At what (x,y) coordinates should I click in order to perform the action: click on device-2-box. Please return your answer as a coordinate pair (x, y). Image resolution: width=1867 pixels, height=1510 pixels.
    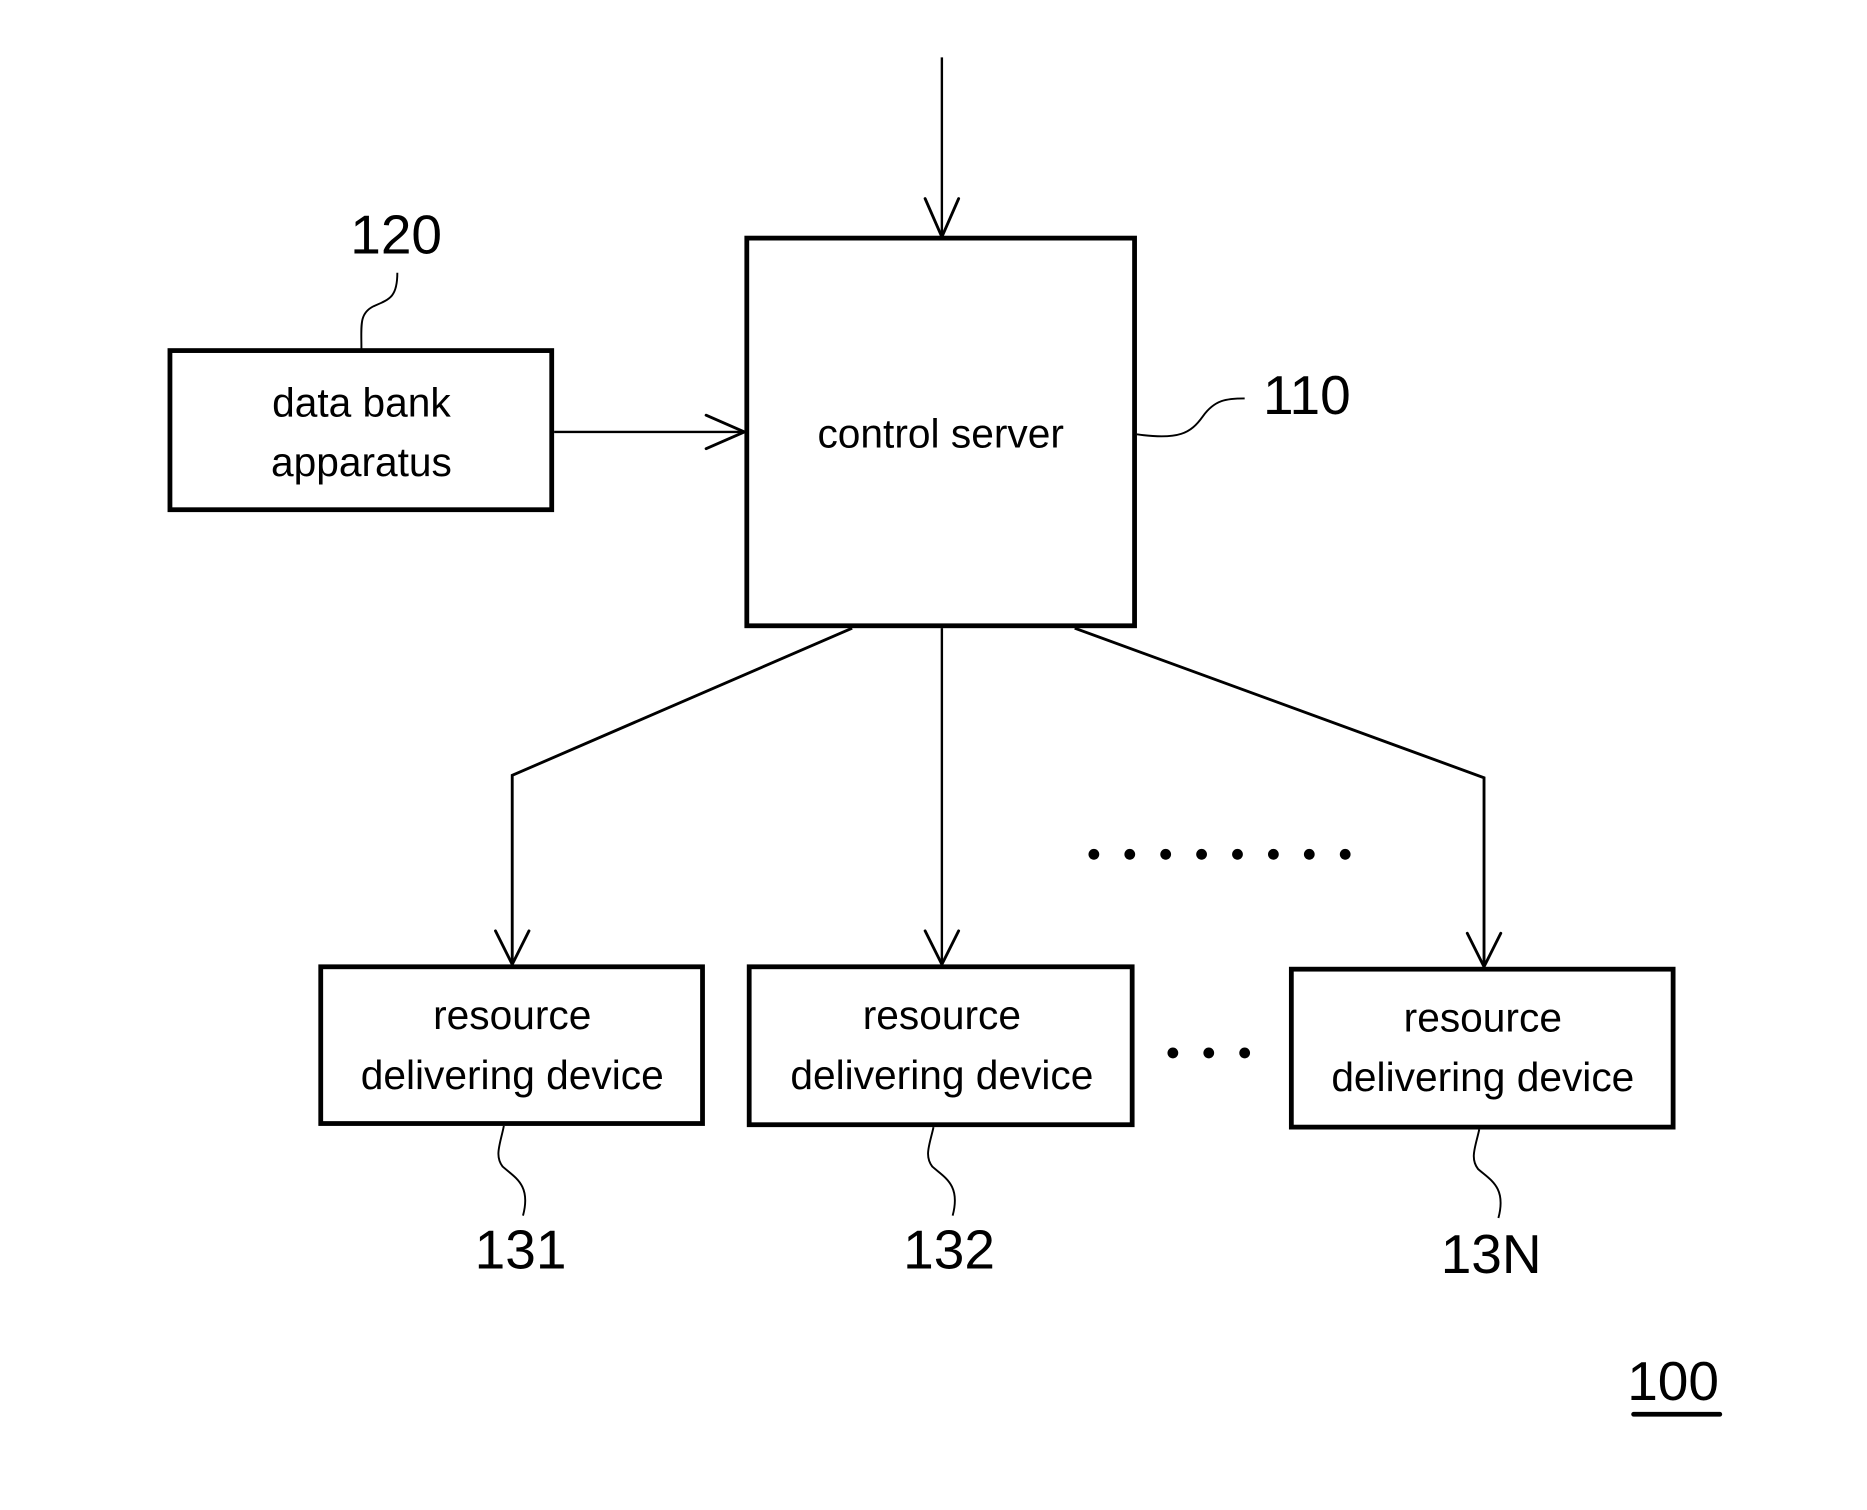
    Looking at the image, I should click on (940, 1046).